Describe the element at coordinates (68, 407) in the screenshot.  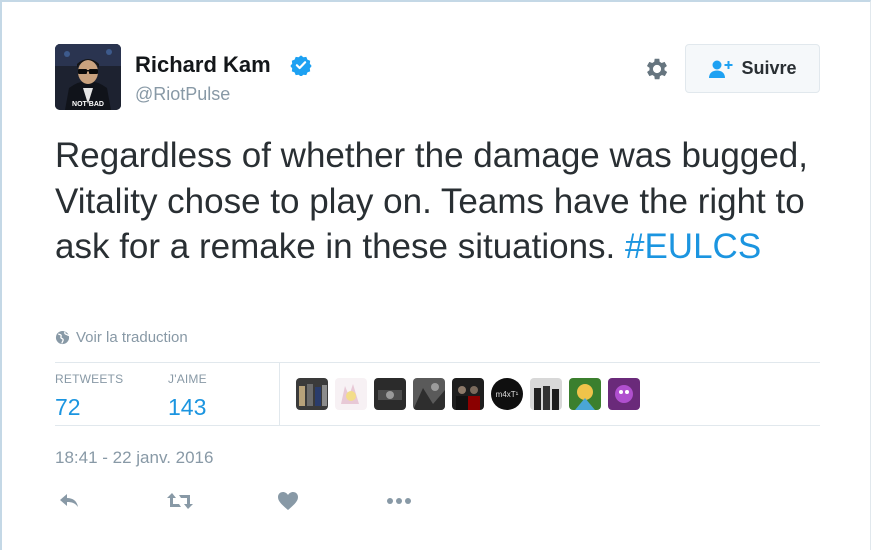
I see `retweets-count: 72` at that location.